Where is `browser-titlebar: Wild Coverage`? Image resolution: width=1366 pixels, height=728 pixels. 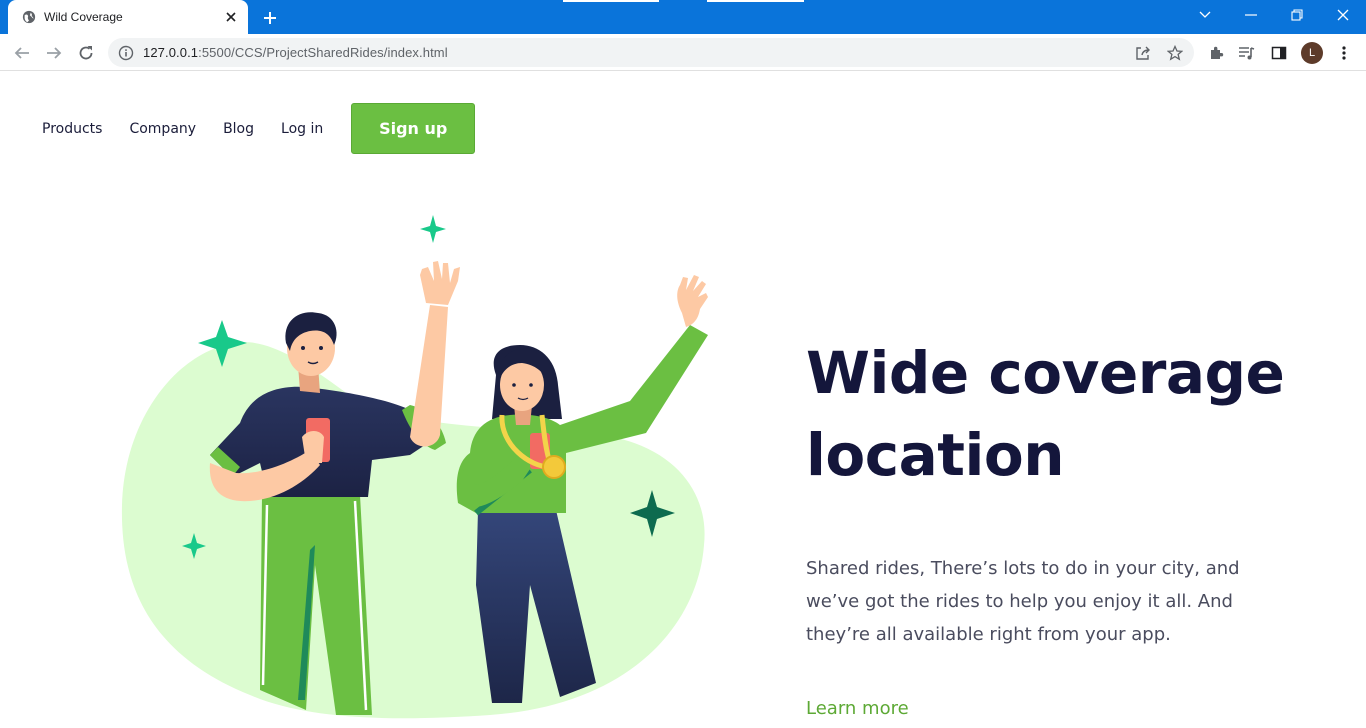 browser-titlebar: Wild Coverage is located at coordinates (683, 17).